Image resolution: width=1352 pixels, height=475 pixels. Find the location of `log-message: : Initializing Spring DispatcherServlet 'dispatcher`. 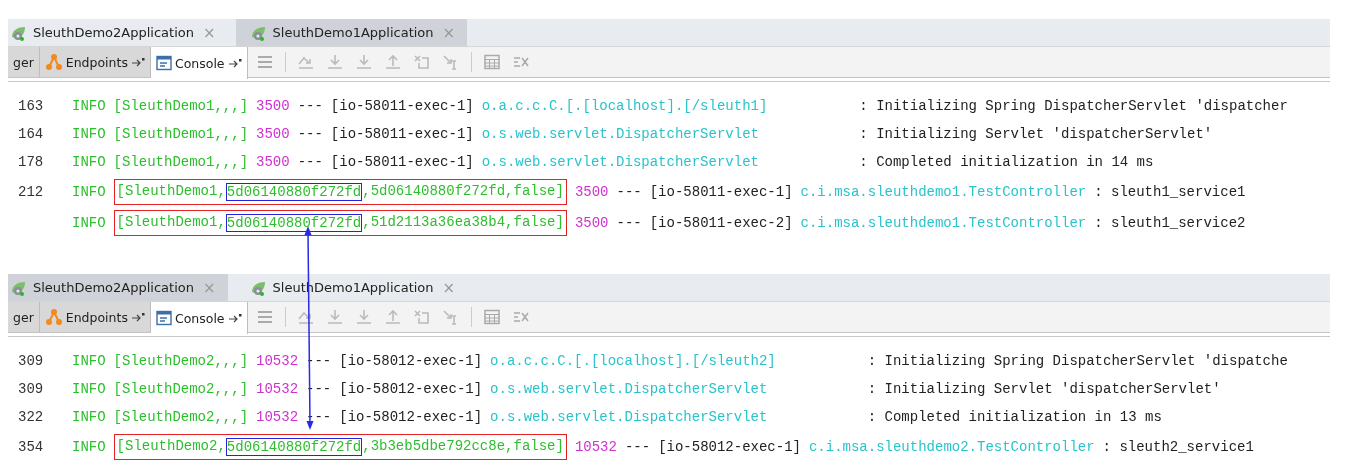

log-message: : Initializing Spring DispatcherServlet 'dispatcher is located at coordinates (1073, 106).